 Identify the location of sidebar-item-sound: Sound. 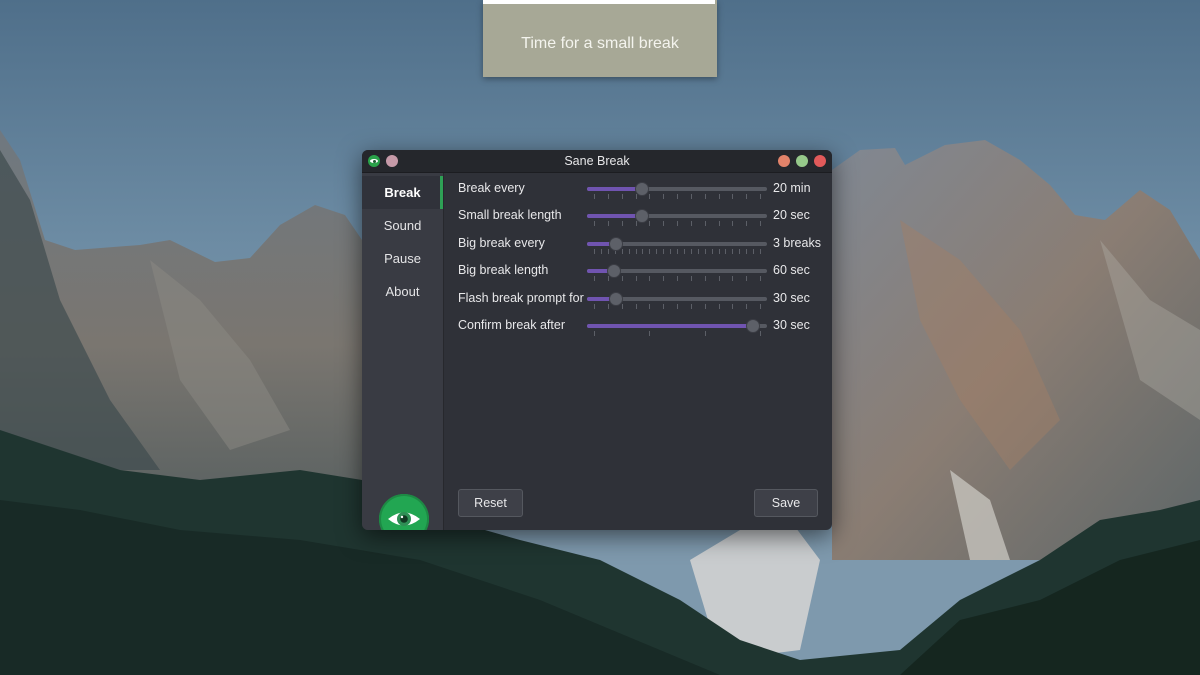
(402, 225).